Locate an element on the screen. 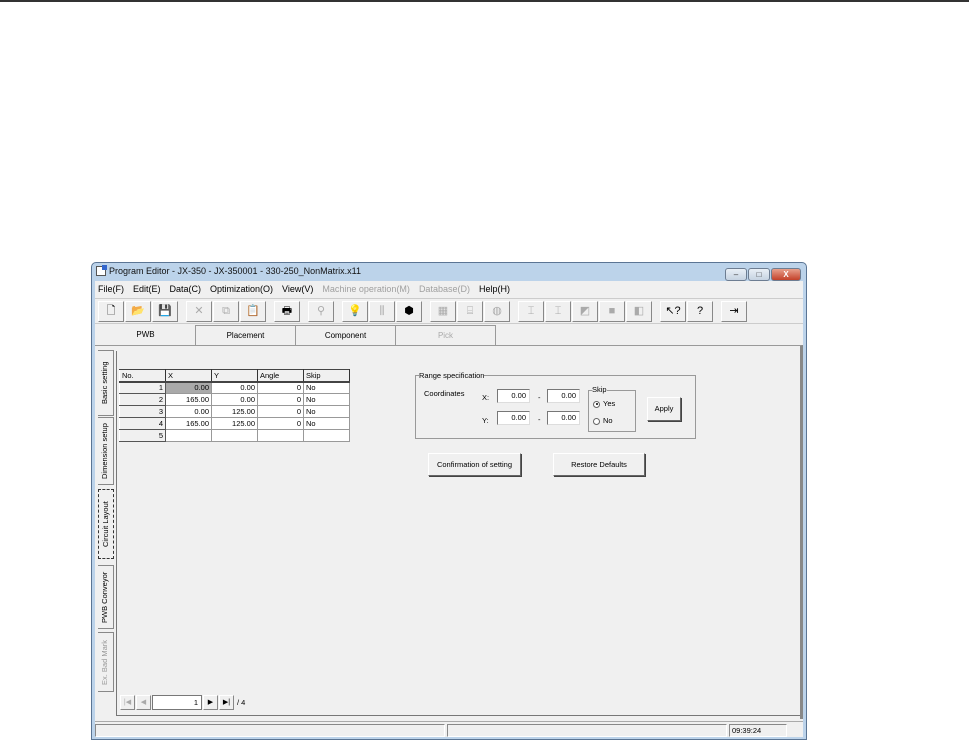 Image resolution: width=969 pixels, height=740 pixels. column-header-y: Y is located at coordinates (234, 376).